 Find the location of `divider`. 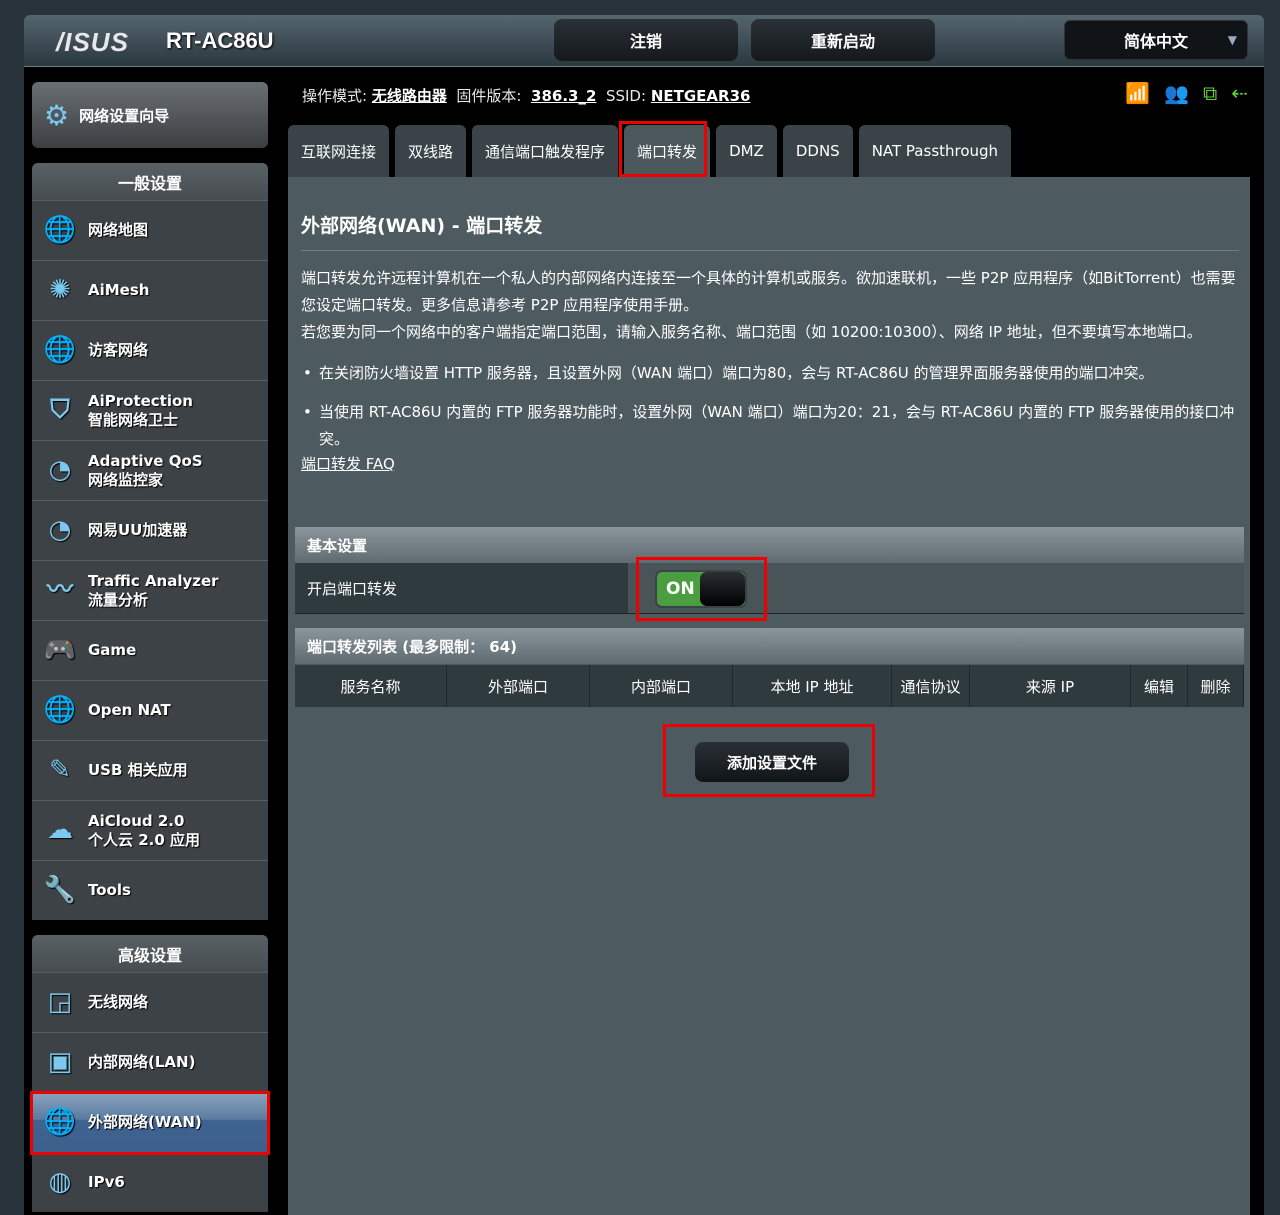

divider is located at coordinates (770, 250).